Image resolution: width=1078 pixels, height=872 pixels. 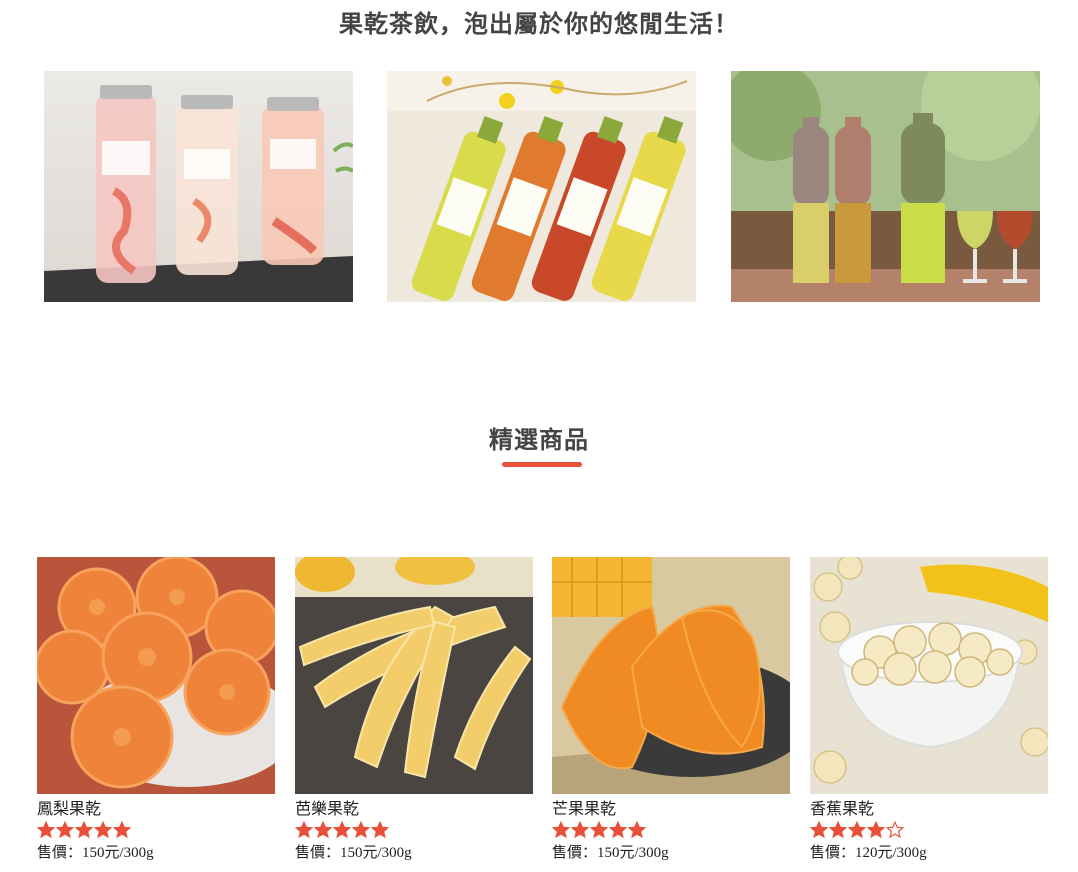 What do you see at coordinates (414, 810) in the screenshot?
I see `product-name: 芭樂果乾` at bounding box center [414, 810].